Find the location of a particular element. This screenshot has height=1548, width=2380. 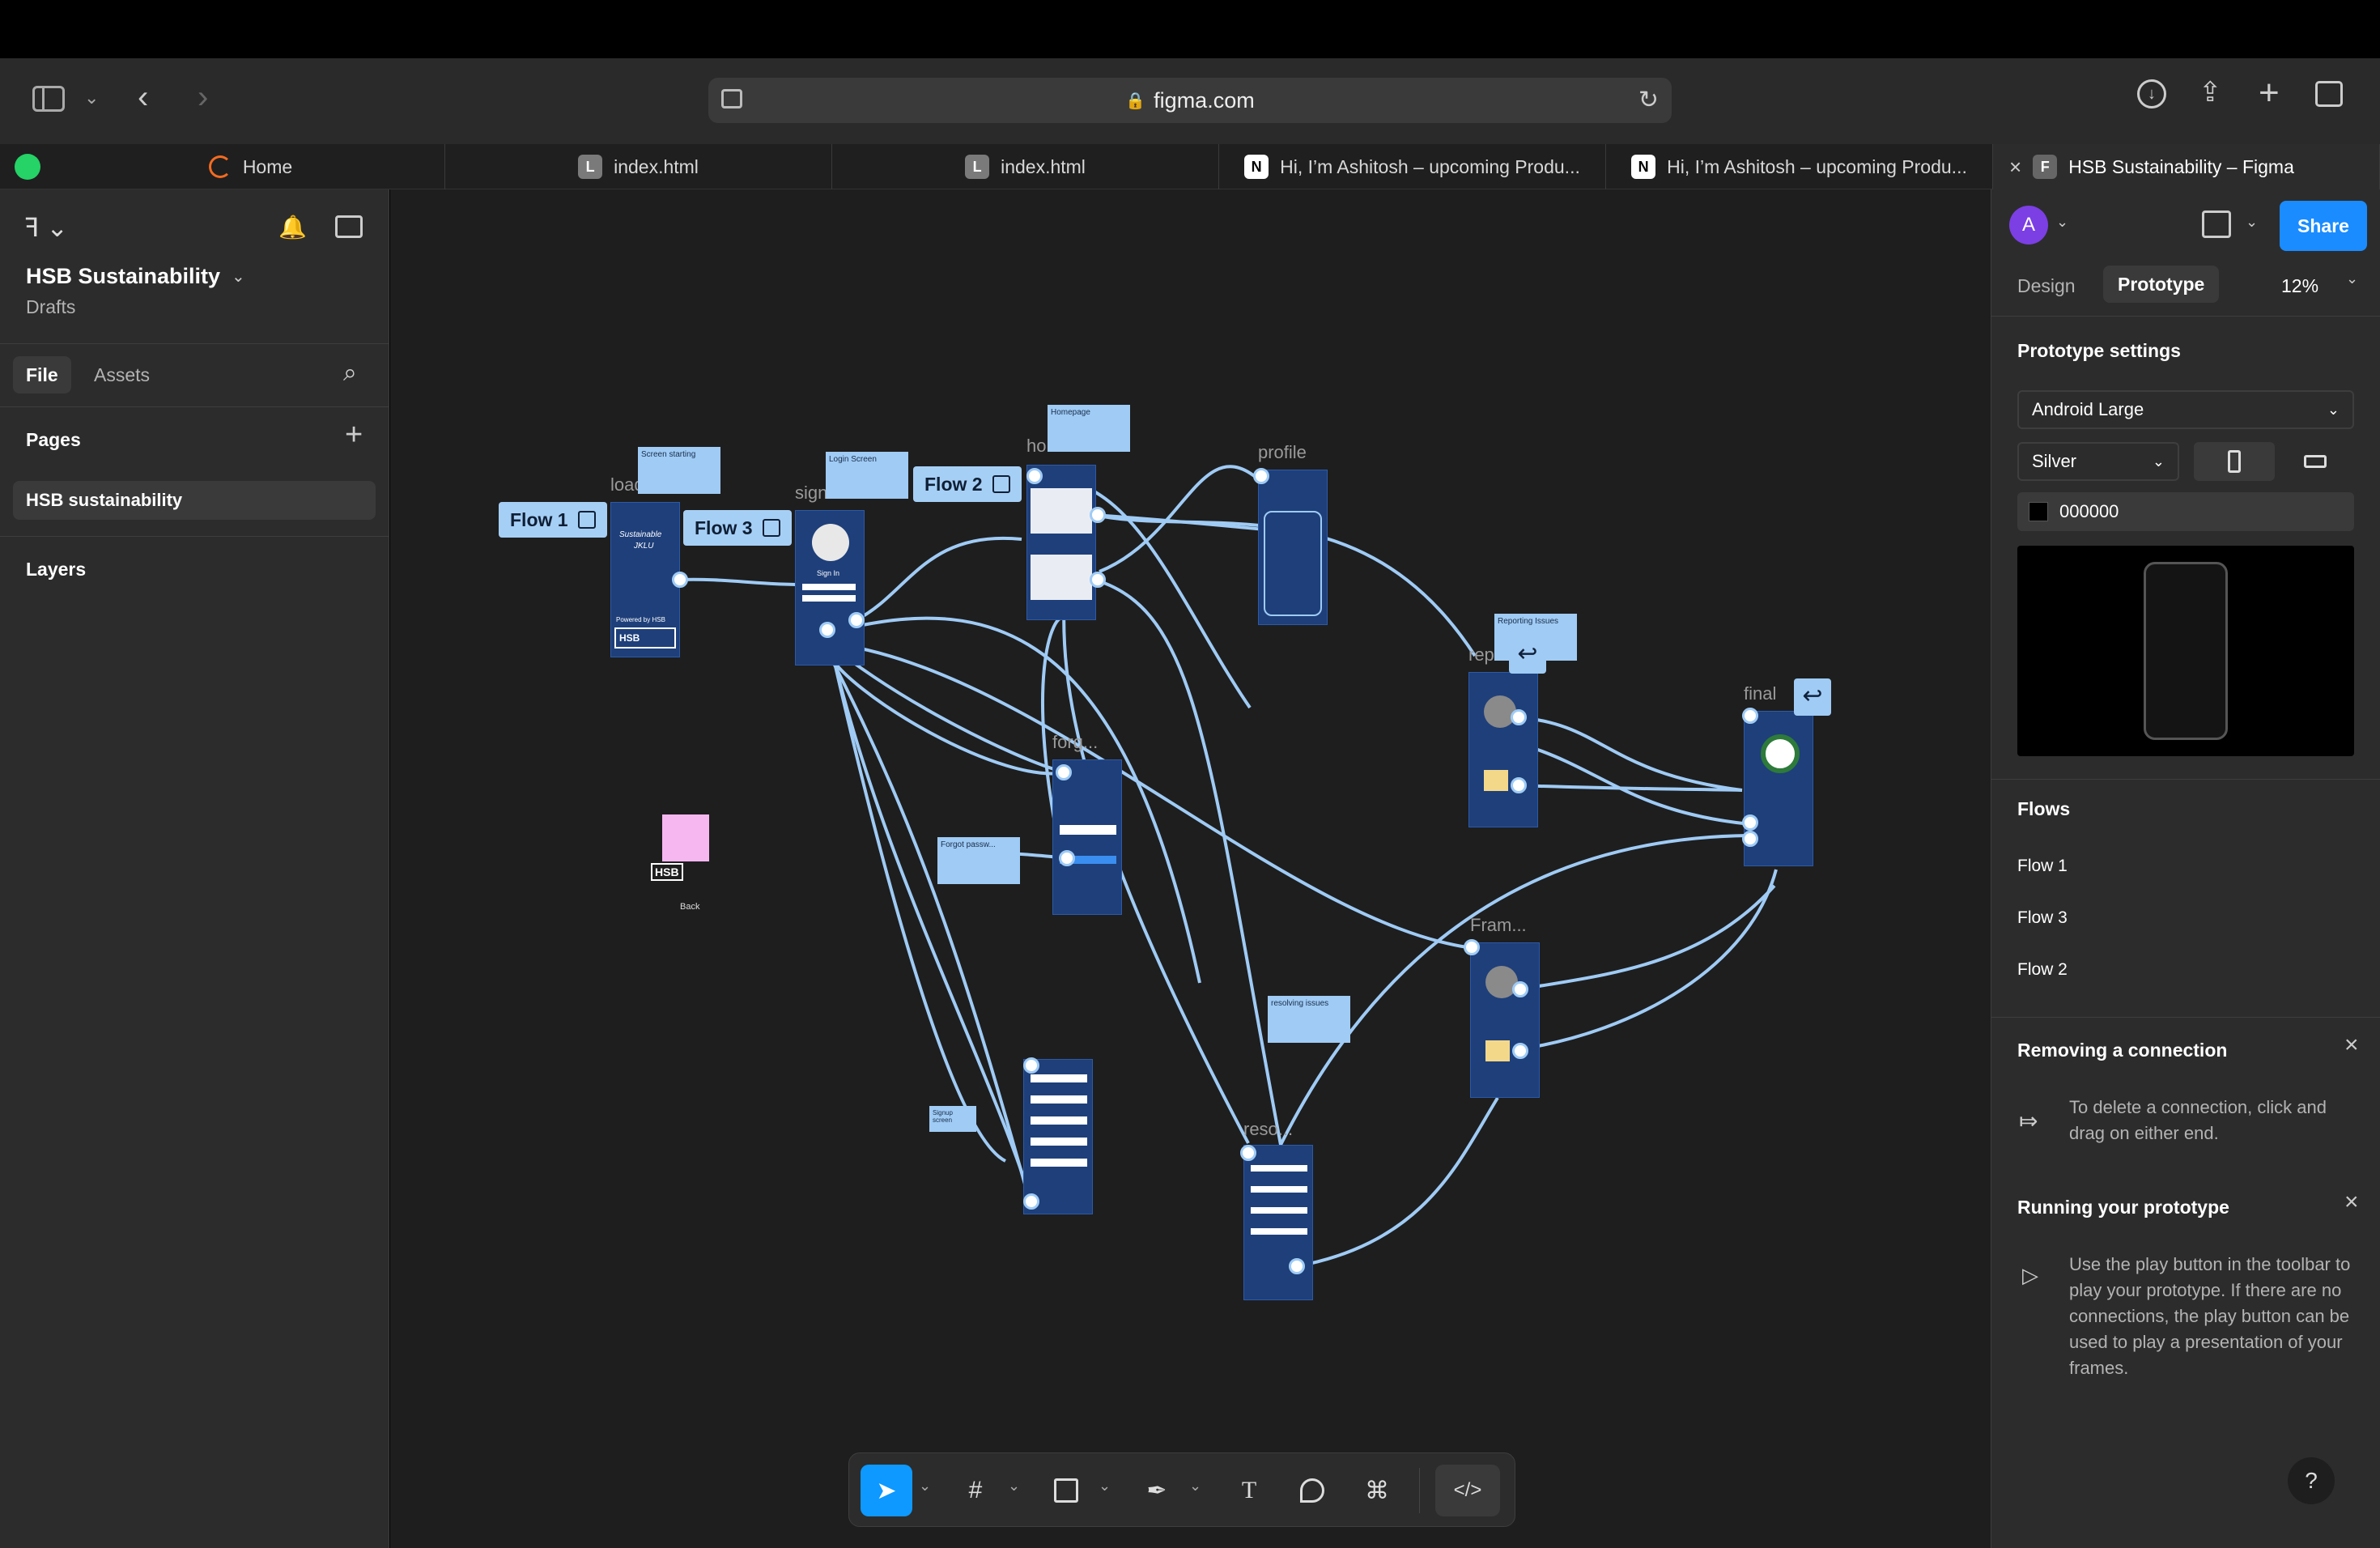

frame-loading: Sustainable JKLU Powered by HSB HSB is located at coordinates (645, 580).